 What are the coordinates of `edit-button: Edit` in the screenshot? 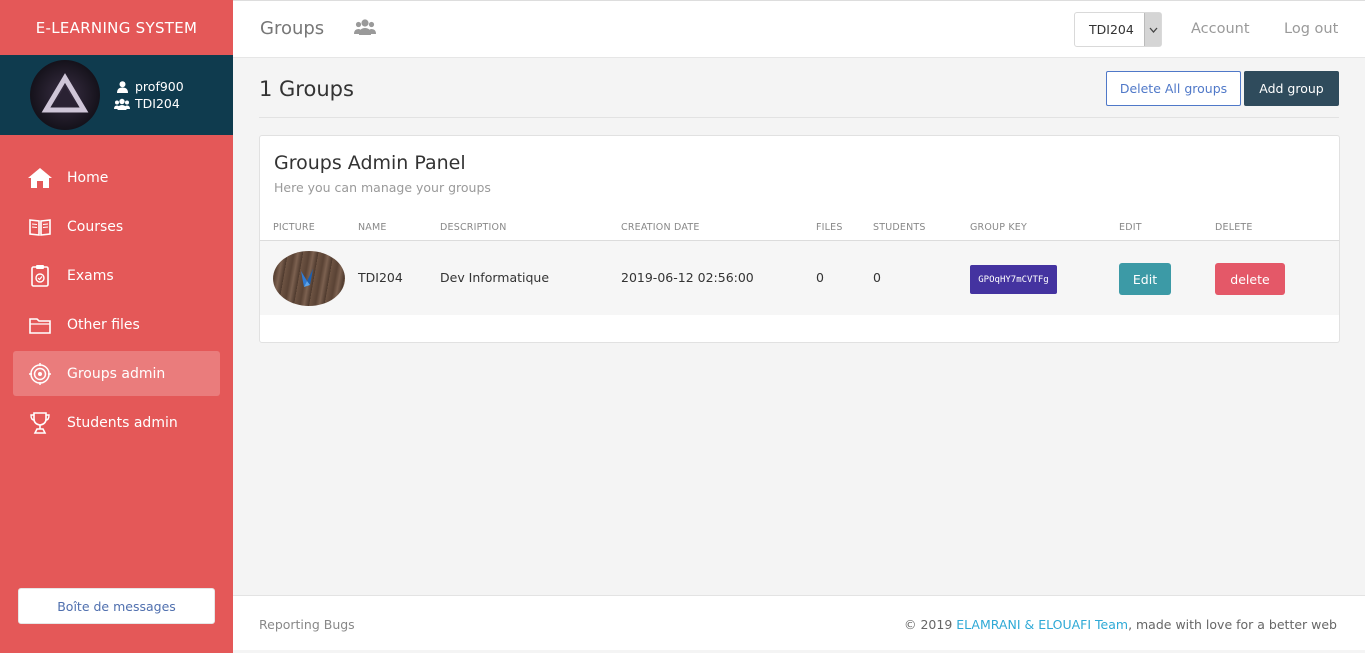 It's located at (1145, 279).